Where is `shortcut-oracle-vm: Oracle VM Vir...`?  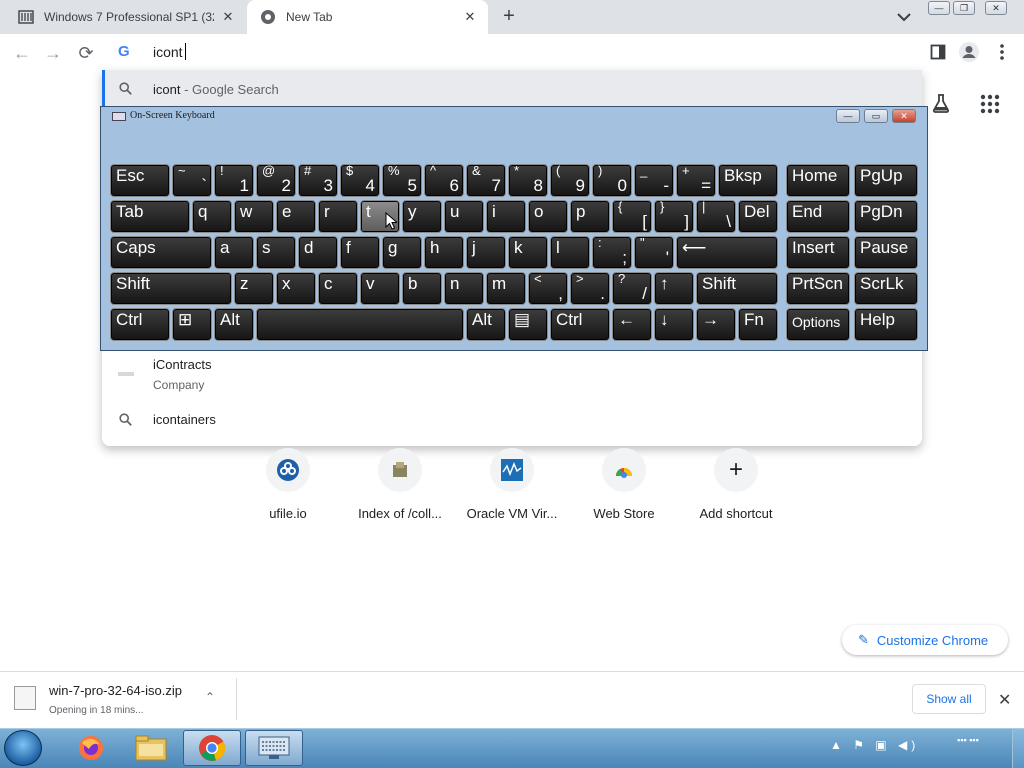
shortcut-oracle-vm: Oracle VM Vir... is located at coordinates (512, 488).